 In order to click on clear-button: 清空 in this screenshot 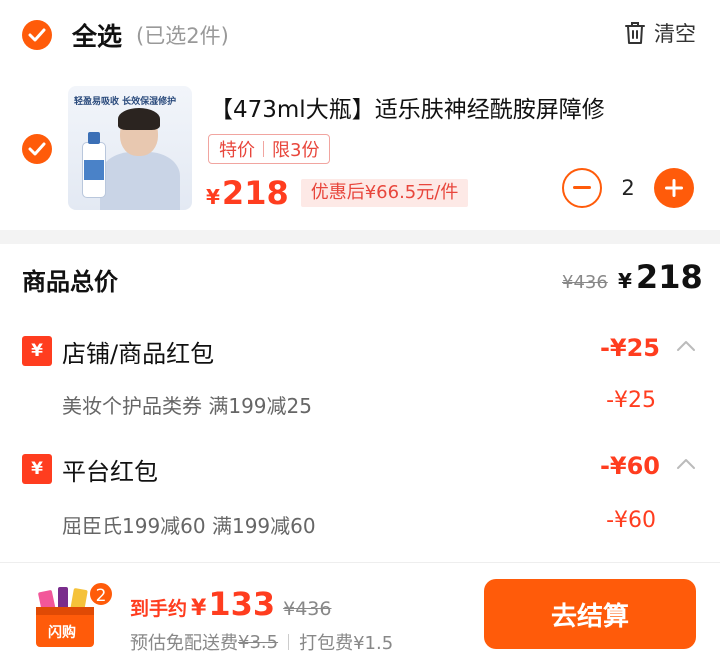, I will do `click(660, 33)`.